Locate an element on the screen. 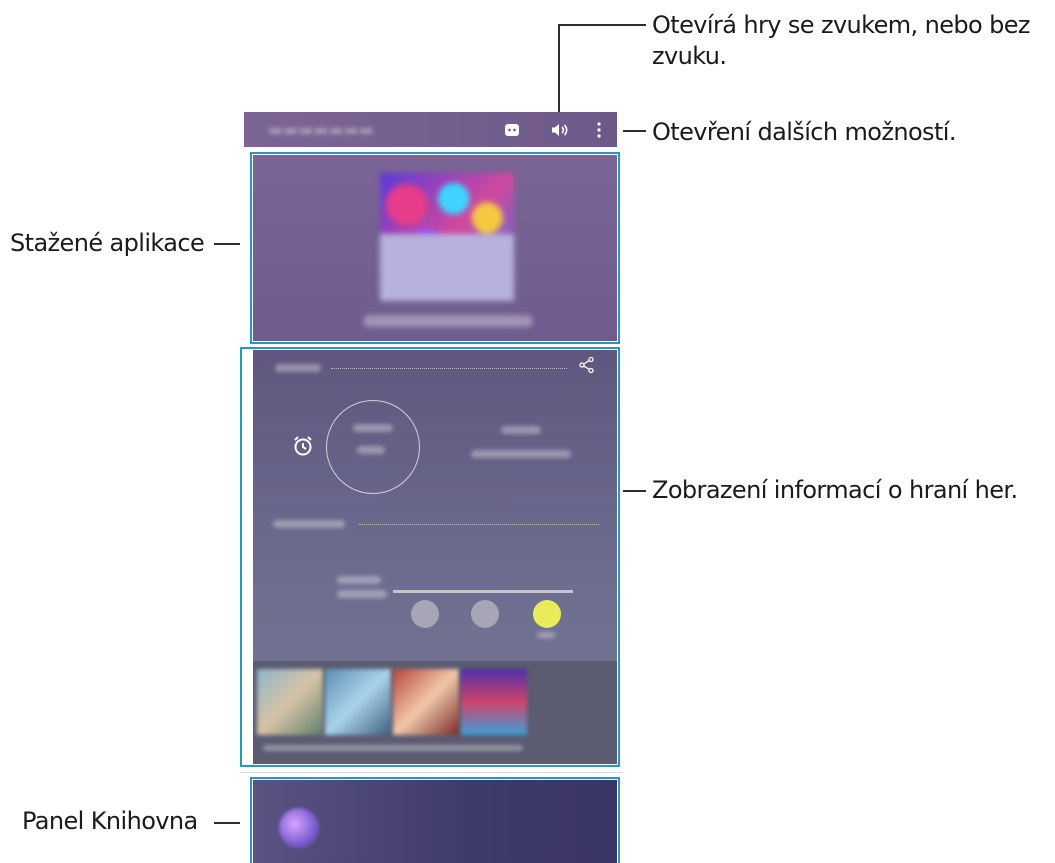  app-title-blurred: ▬▬▬▬▬▬▬ is located at coordinates (321, 129).